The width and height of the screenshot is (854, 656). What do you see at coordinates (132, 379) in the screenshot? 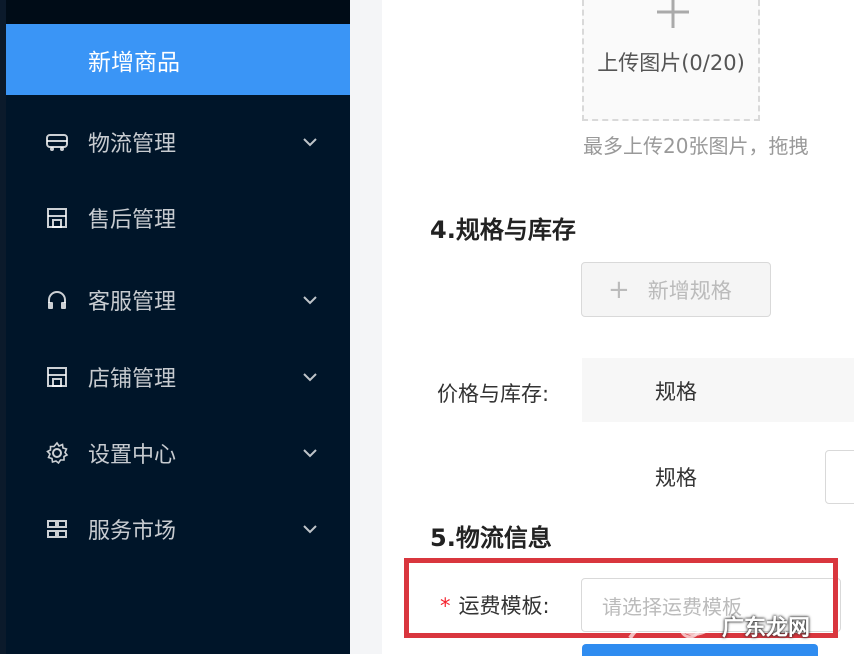
I see `sidebar-item-label: 店铺管理` at bounding box center [132, 379].